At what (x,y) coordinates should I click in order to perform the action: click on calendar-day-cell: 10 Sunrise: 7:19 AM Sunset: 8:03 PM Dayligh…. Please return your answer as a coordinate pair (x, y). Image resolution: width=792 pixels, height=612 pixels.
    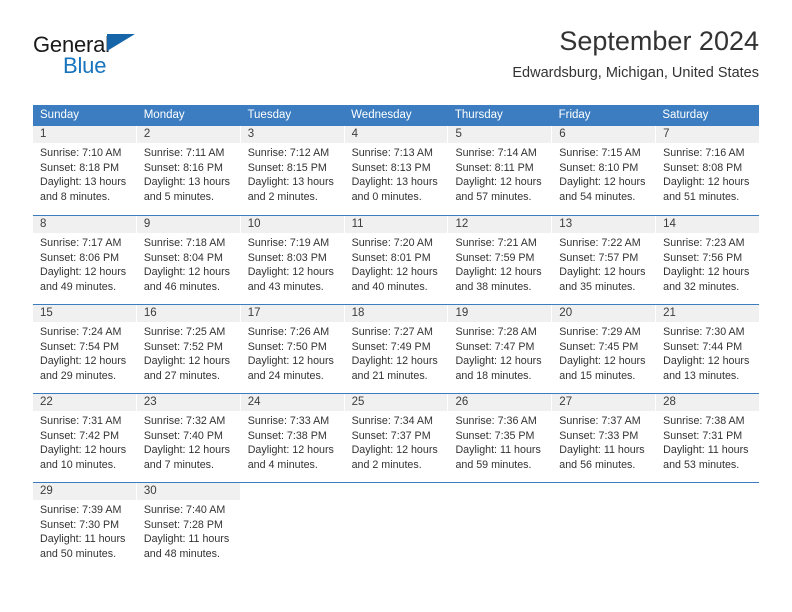
    Looking at the image, I should click on (292, 260).